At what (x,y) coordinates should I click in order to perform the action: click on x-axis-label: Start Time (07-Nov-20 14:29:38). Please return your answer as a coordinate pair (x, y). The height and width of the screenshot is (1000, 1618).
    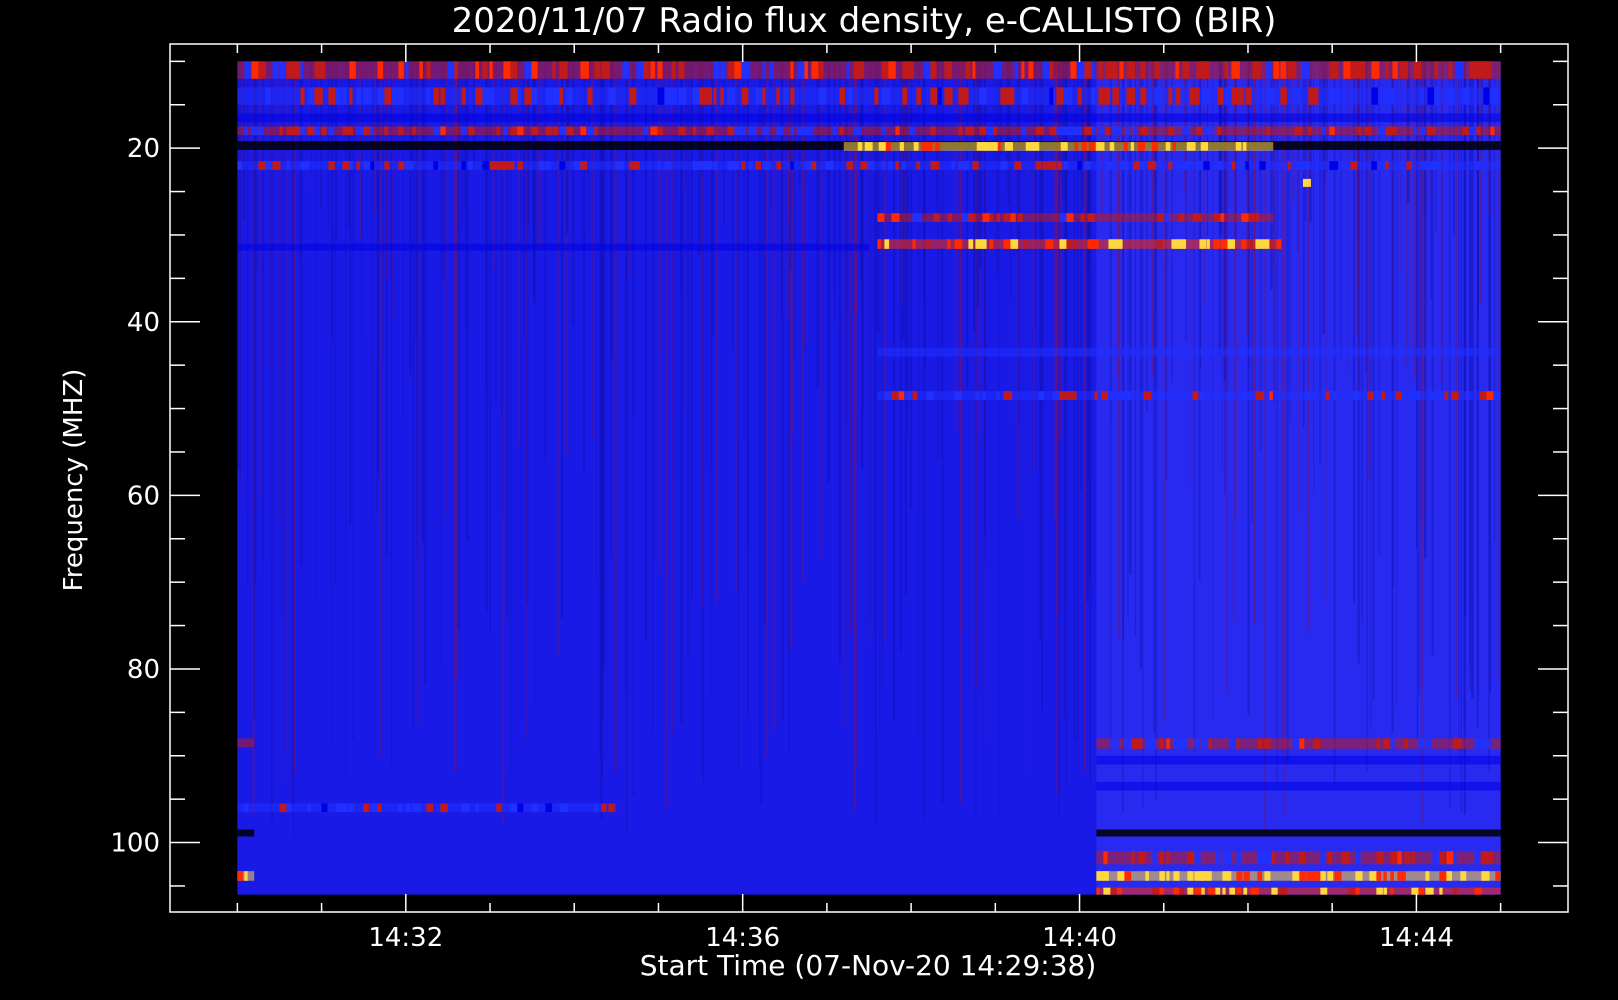
    Looking at the image, I should click on (868, 965).